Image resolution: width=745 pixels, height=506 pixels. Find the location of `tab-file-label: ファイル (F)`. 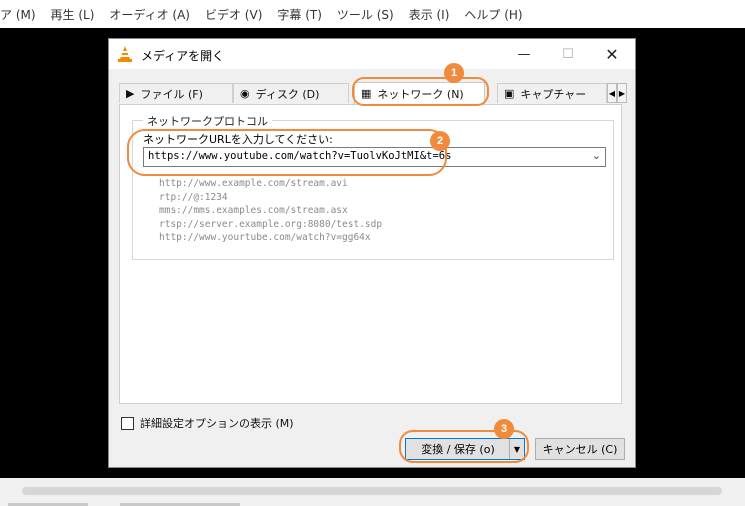

tab-file-label: ファイル (F) is located at coordinates (171, 94).